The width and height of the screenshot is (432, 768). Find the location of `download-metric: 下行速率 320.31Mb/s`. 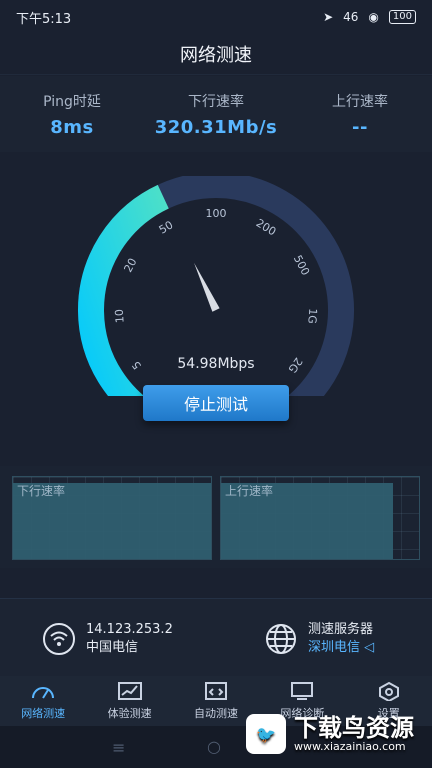

download-metric: 下行速率 320.31Mb/s is located at coordinates (216, 114).